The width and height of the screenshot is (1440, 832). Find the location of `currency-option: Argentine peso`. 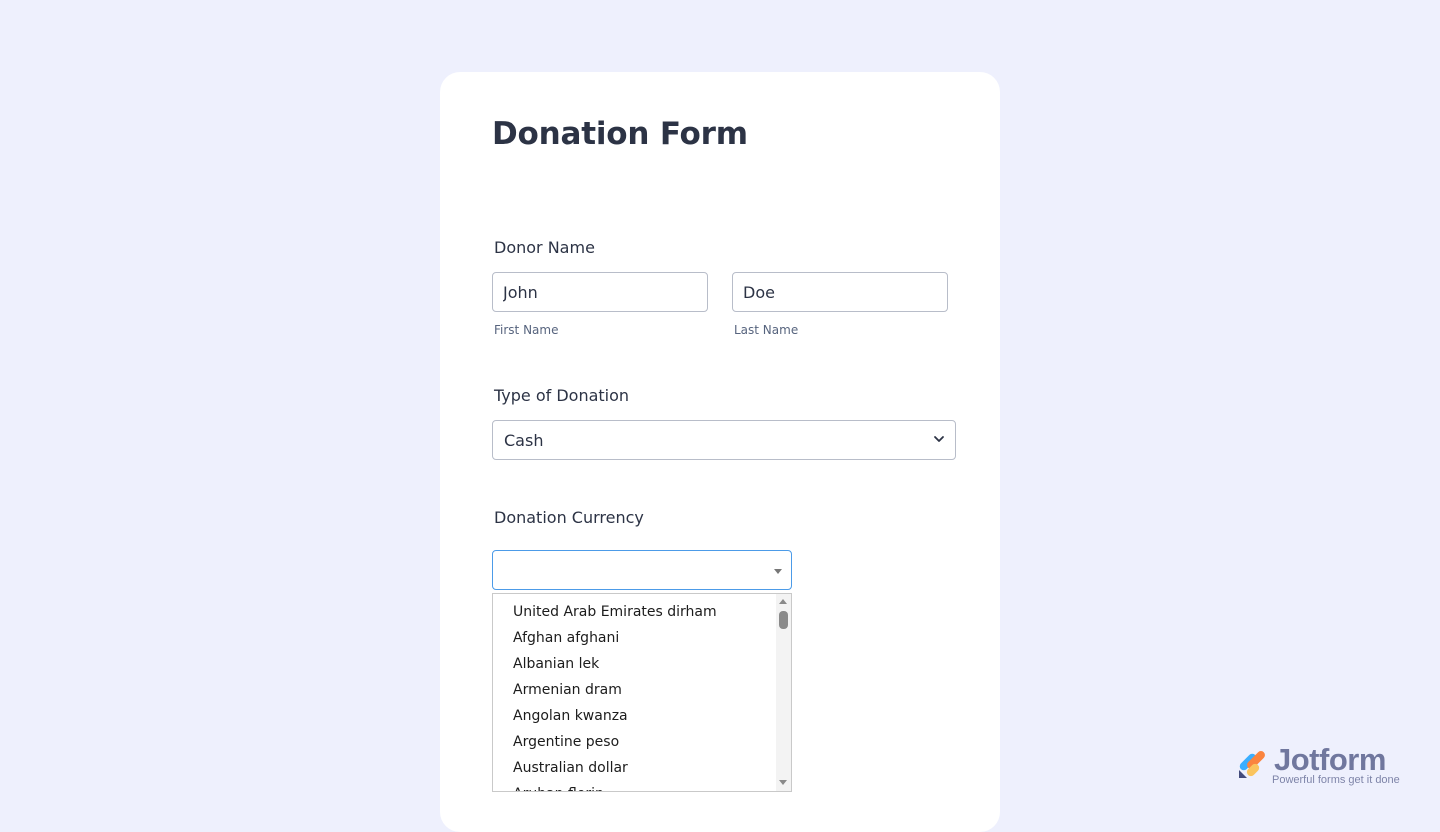

currency-option: Argentine peso is located at coordinates (634, 742).